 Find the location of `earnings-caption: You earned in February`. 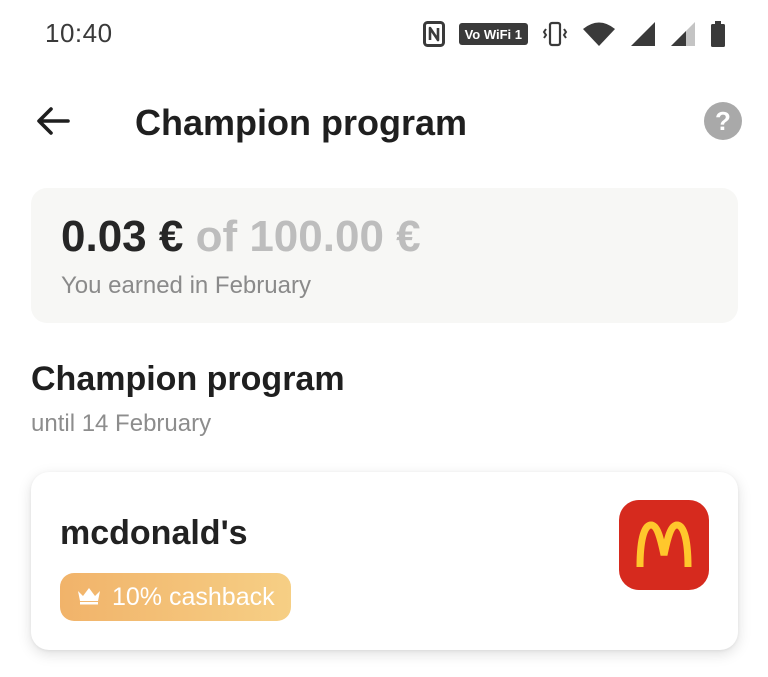

earnings-caption: You earned in February is located at coordinates (186, 285).